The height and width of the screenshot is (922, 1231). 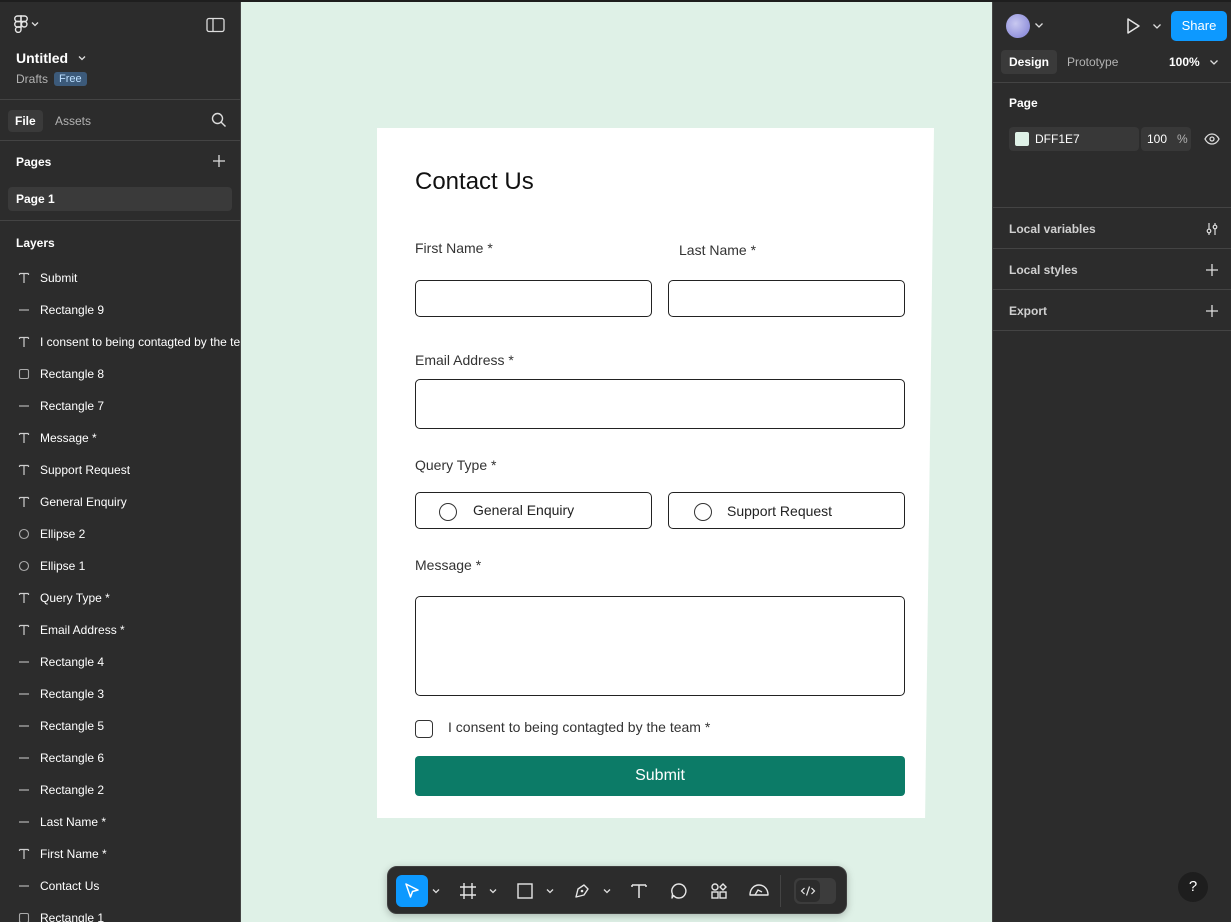 What do you see at coordinates (120, 598) in the screenshot?
I see `layer-item: Query Type *` at bounding box center [120, 598].